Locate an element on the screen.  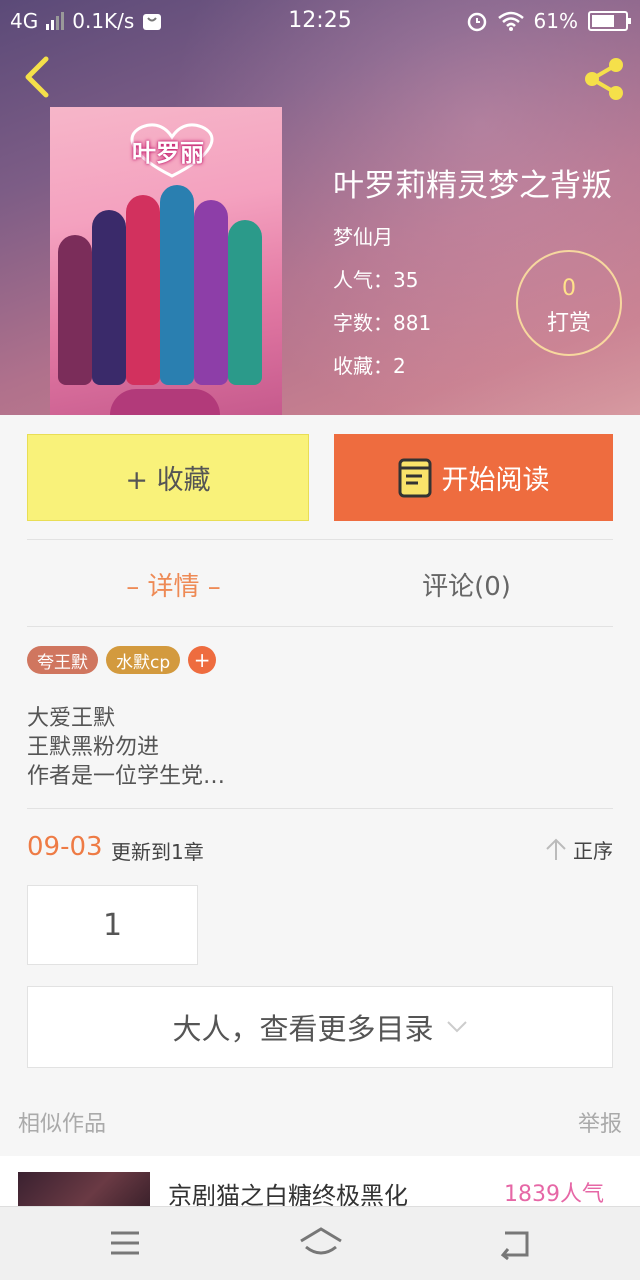
reward-button: 0 打赏 is located at coordinates (569, 303).